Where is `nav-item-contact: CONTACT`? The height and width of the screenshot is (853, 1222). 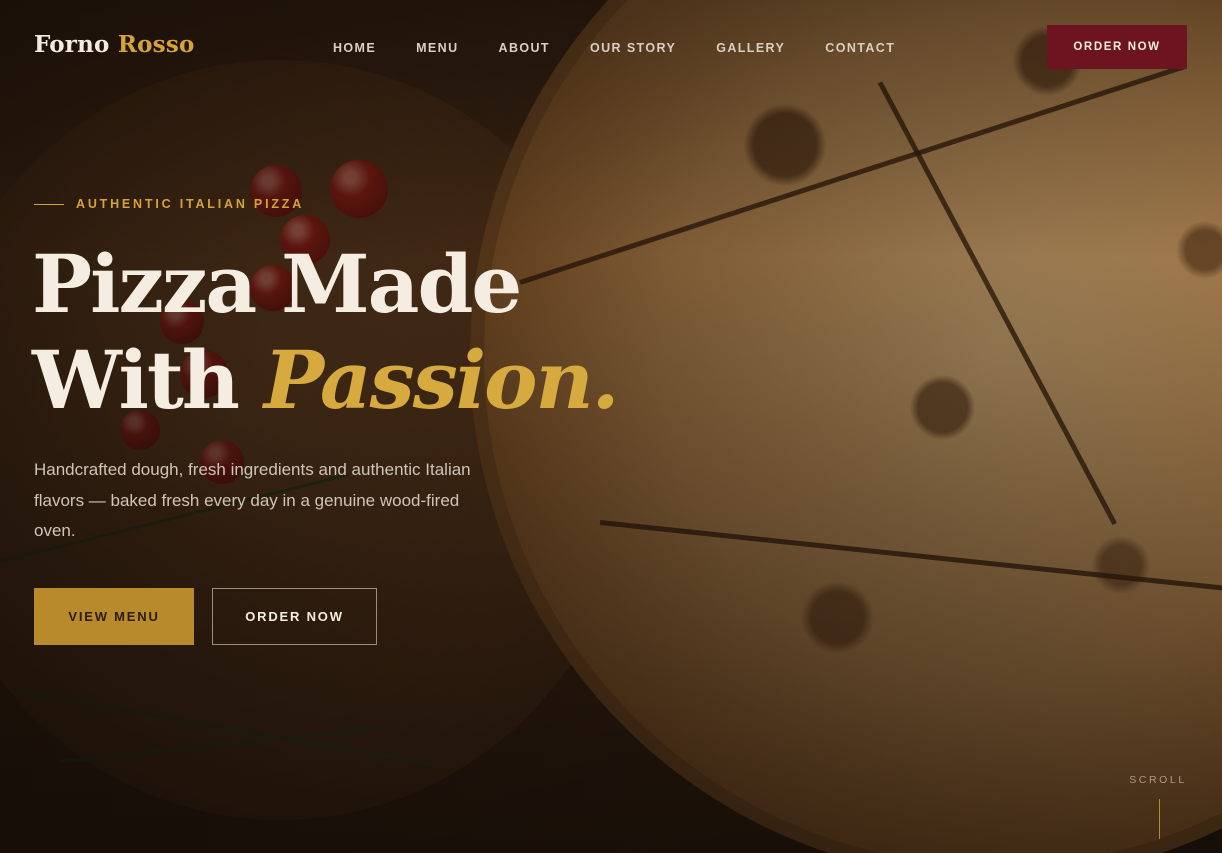
nav-item-contact: CONTACT is located at coordinates (860, 48).